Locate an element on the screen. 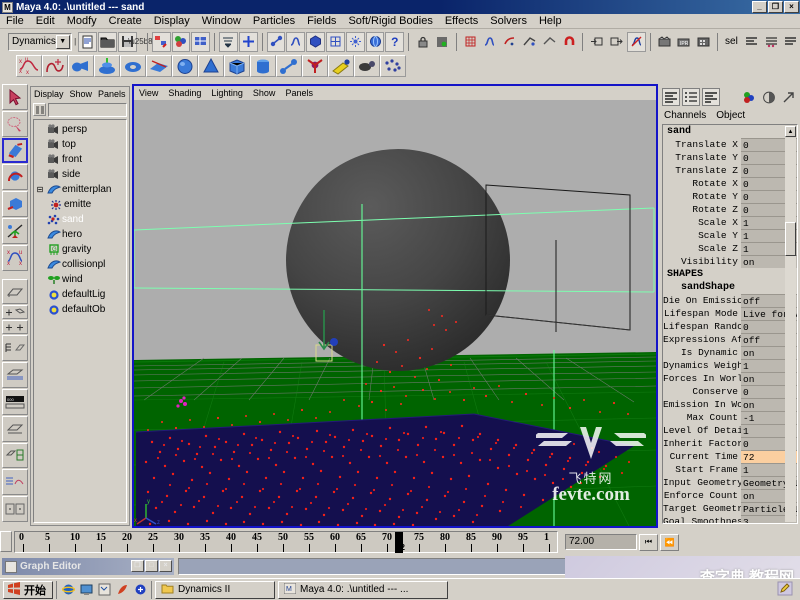 Image resolution: width=800 pixels, height=600 pixels. list-item: emitte is located at coordinates (80, 204).